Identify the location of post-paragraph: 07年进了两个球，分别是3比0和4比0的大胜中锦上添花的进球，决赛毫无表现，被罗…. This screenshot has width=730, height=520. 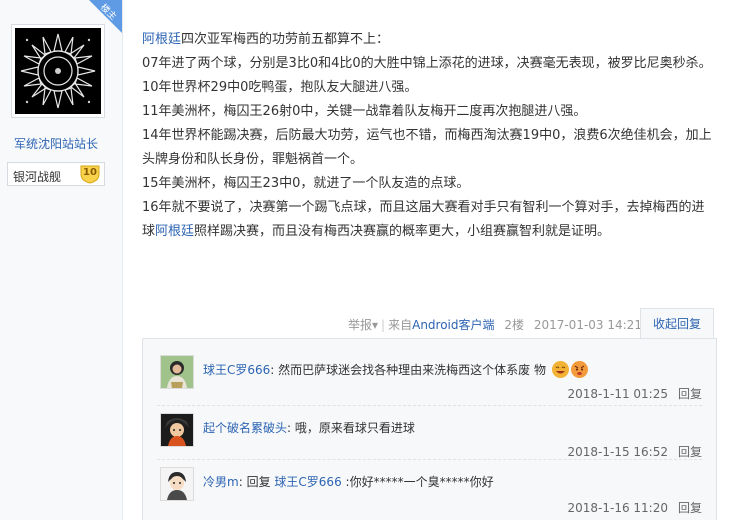
(427, 63).